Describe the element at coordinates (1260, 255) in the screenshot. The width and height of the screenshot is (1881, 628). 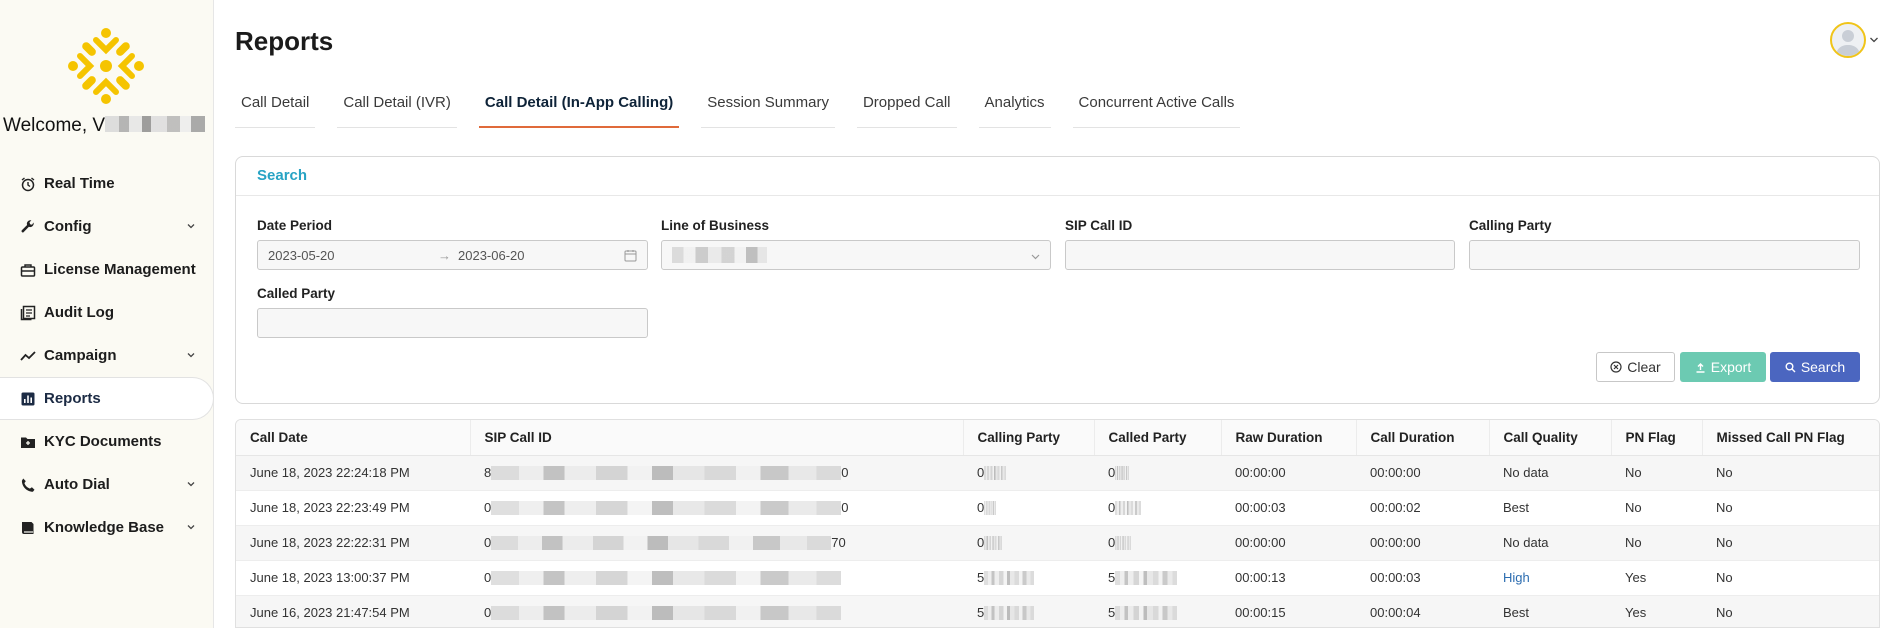
I see `sip-call-id-input` at that location.